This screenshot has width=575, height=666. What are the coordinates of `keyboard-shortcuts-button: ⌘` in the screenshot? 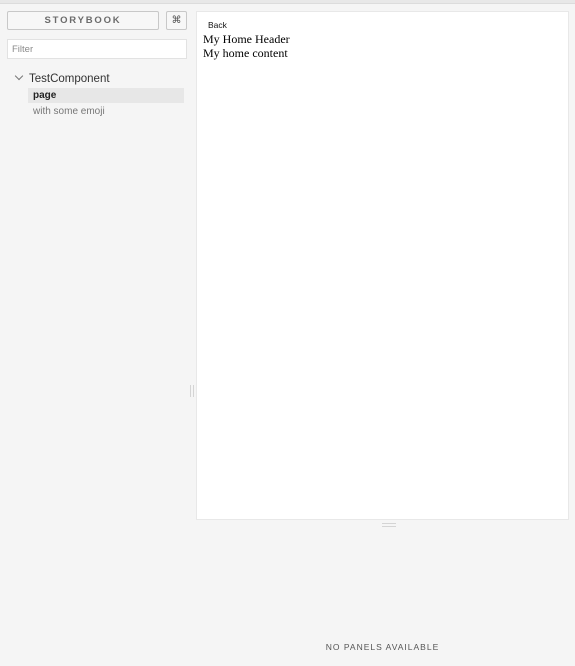 It's located at (176, 20).